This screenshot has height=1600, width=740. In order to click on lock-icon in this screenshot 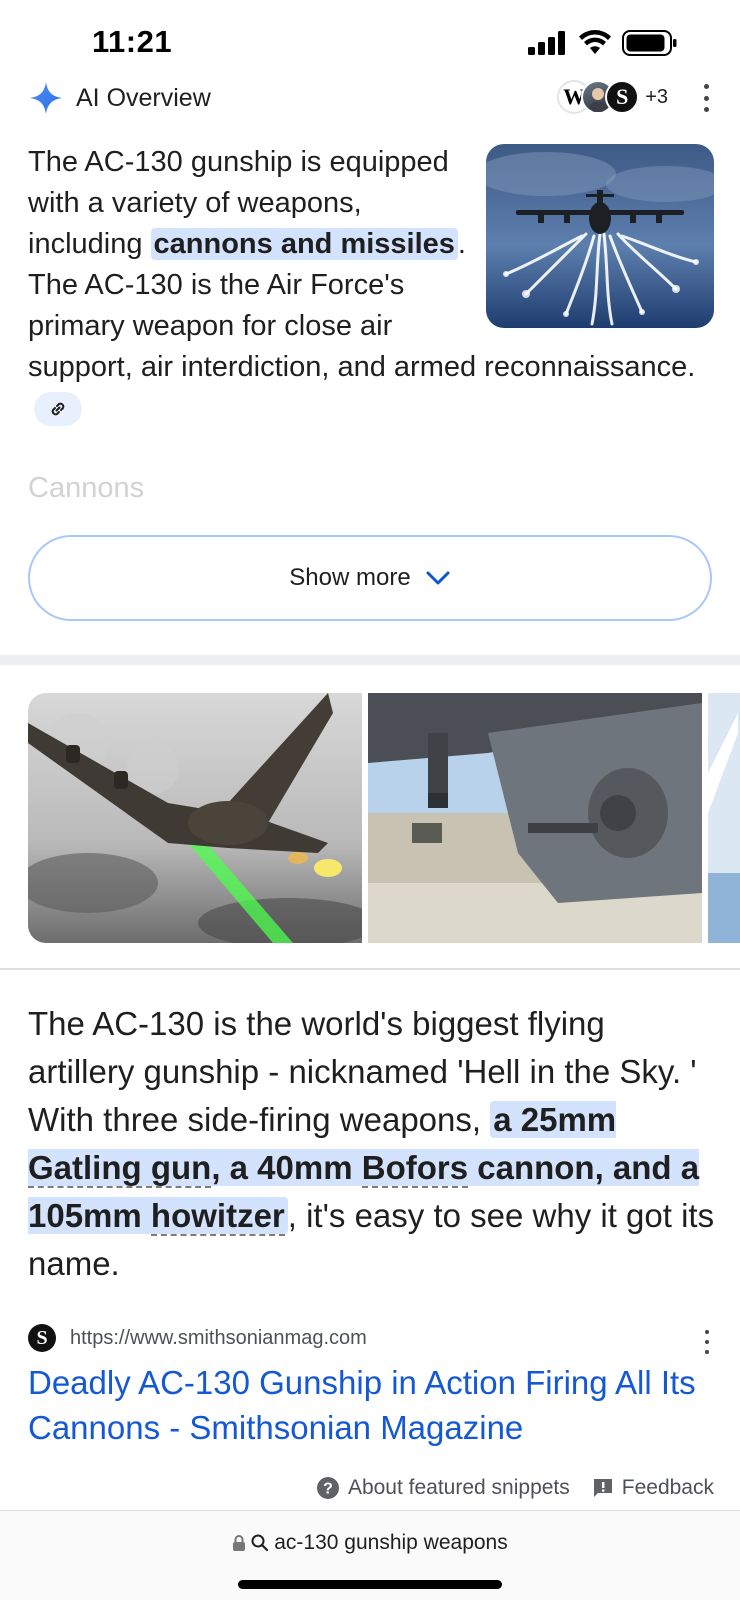, I will do `click(239, 1543)`.